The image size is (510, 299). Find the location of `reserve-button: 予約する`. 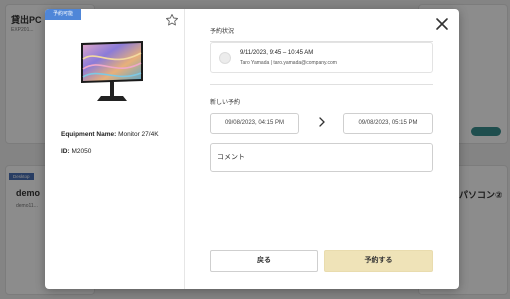

reserve-button: 予約する is located at coordinates (378, 261).